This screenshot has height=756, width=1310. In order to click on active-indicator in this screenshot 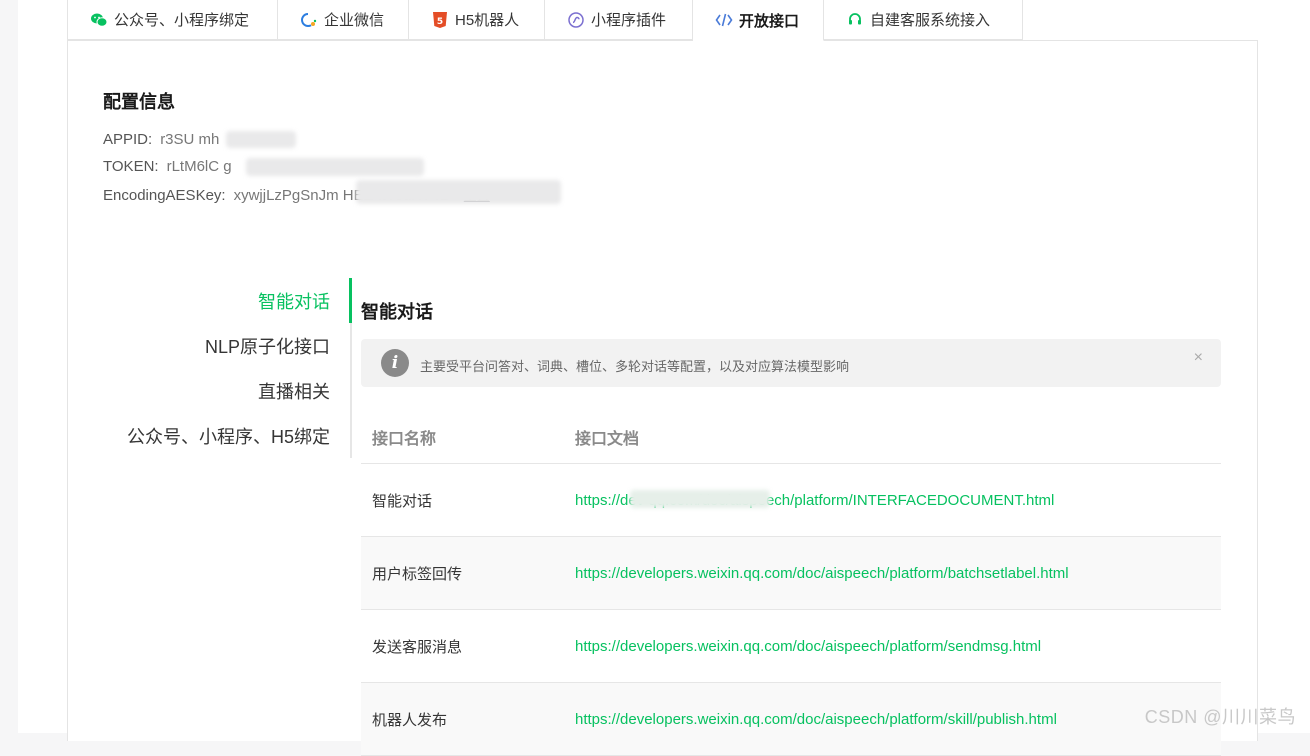, I will do `click(350, 300)`.